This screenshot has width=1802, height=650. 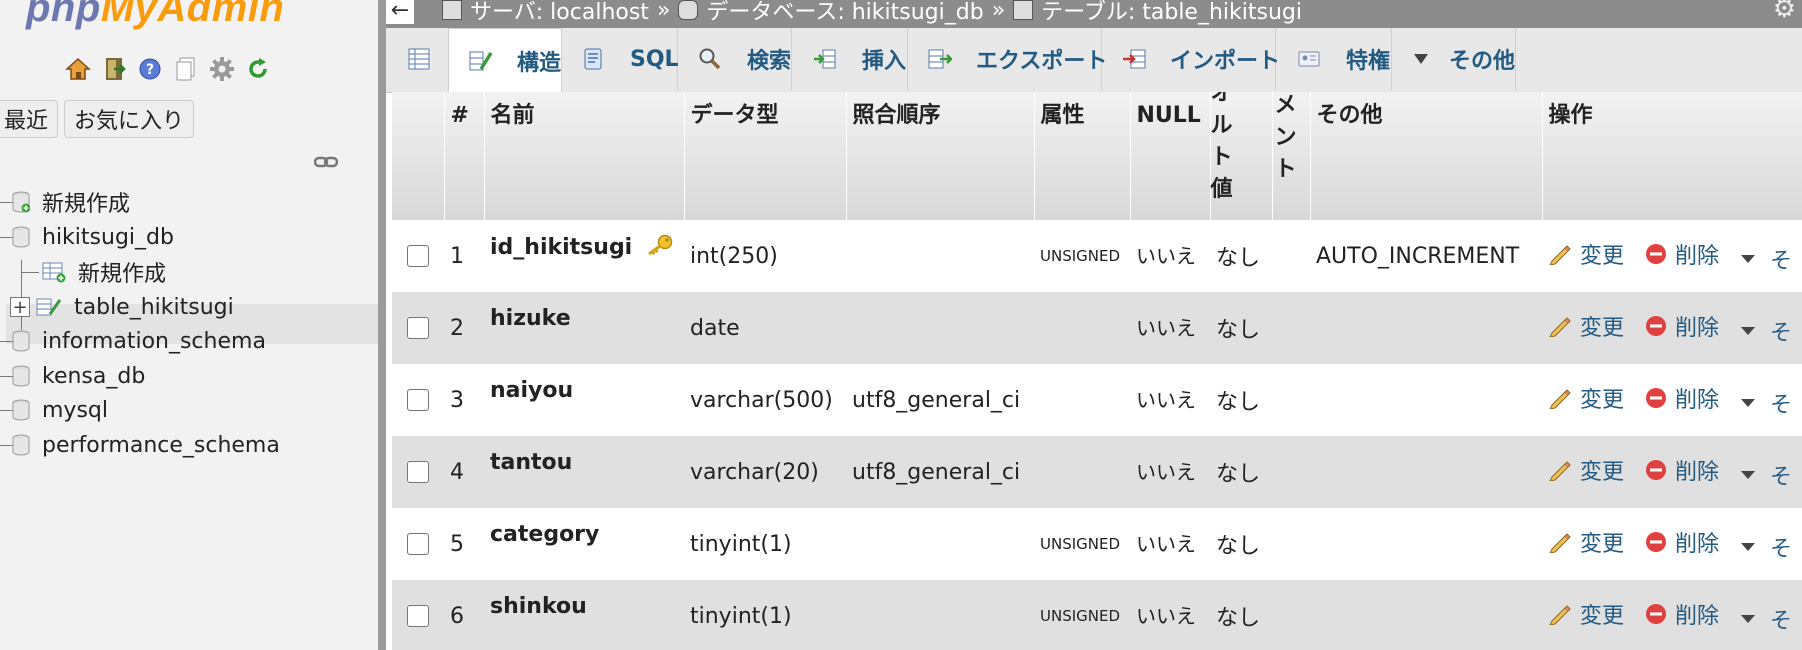 What do you see at coordinates (1171, 13) in the screenshot?
I see `breadcrumb-table: テーブル: table_hikitsugi` at bounding box center [1171, 13].